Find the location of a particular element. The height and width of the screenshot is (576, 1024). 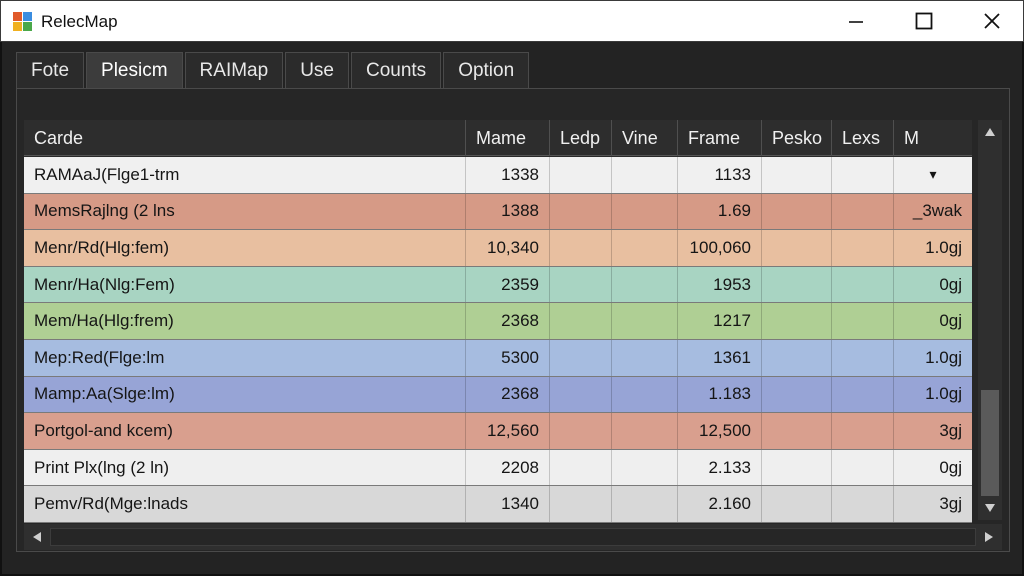

maximize-icon is located at coordinates (924, 21).